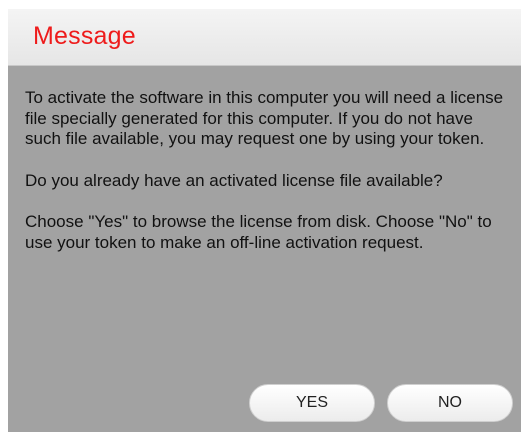  Describe the element at coordinates (450, 403) in the screenshot. I see `no-button: NO` at that location.